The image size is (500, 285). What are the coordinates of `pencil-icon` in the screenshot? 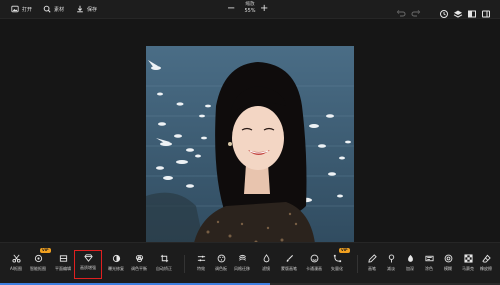 It's located at (372, 258).